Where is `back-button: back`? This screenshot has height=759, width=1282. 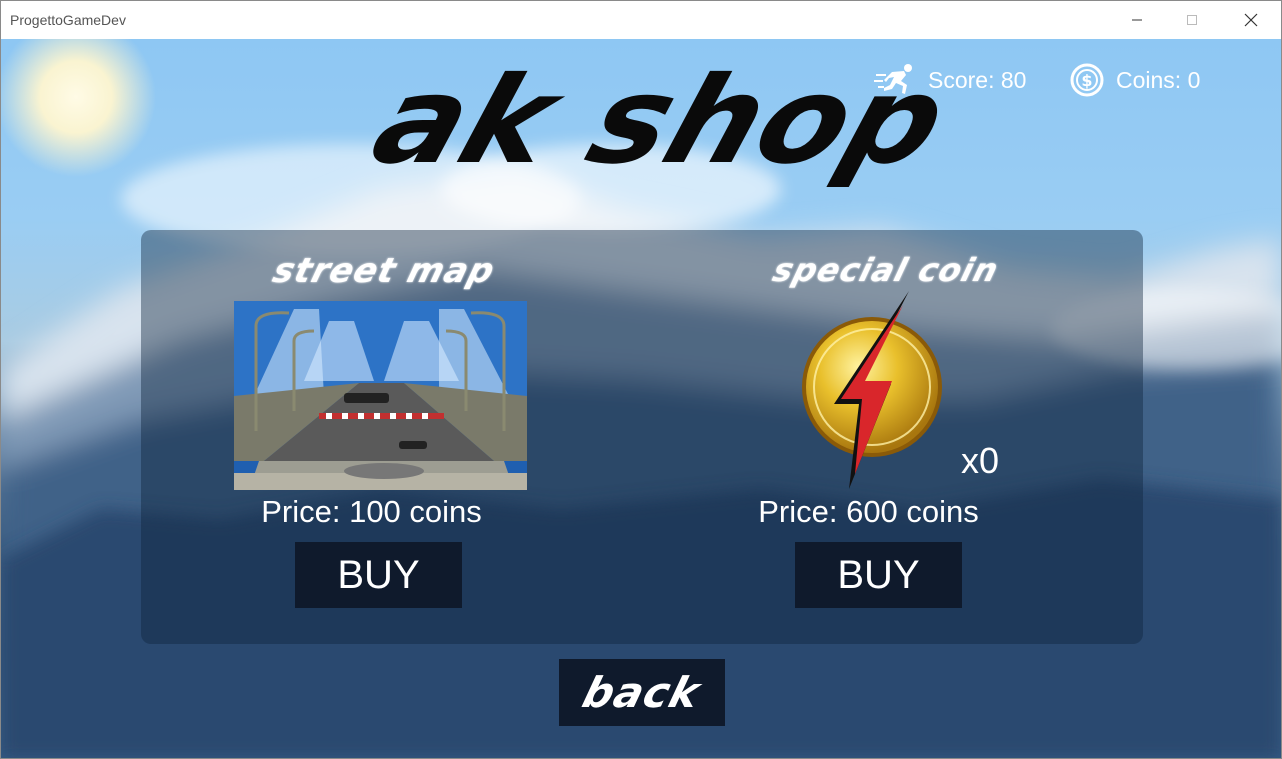 back-button: back is located at coordinates (642, 692).